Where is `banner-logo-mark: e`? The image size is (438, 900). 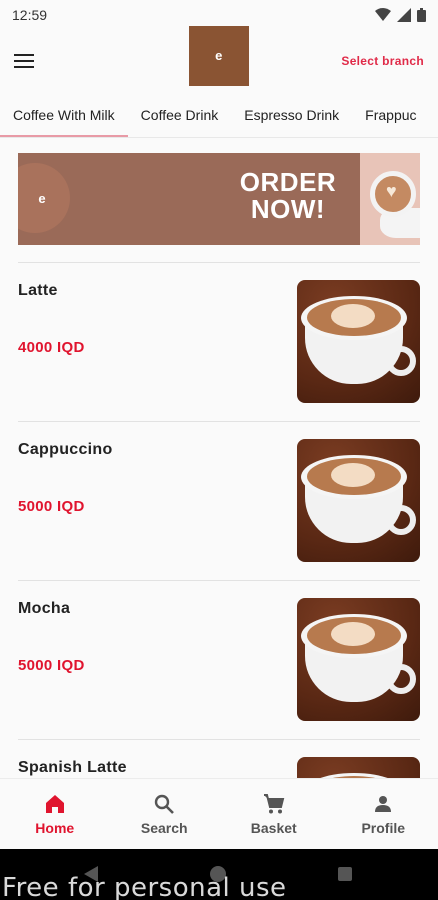
banner-logo-mark: e is located at coordinates (42, 198).